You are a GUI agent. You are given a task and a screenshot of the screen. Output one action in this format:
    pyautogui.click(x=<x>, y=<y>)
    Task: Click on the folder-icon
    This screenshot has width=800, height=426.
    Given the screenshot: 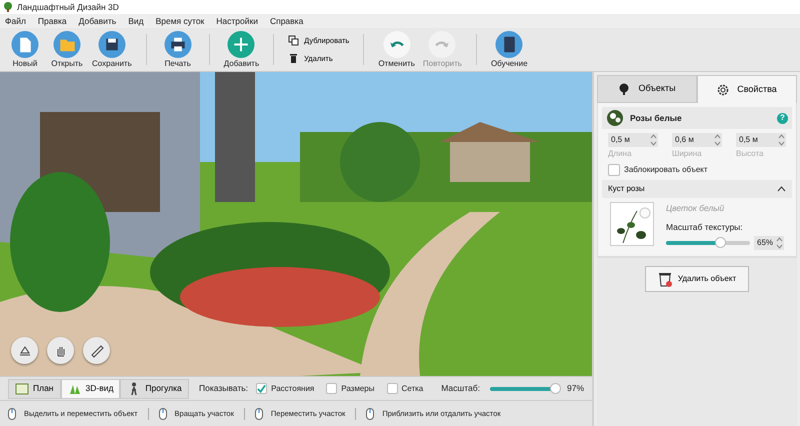 What is the action you would take?
    pyautogui.click(x=67, y=44)
    